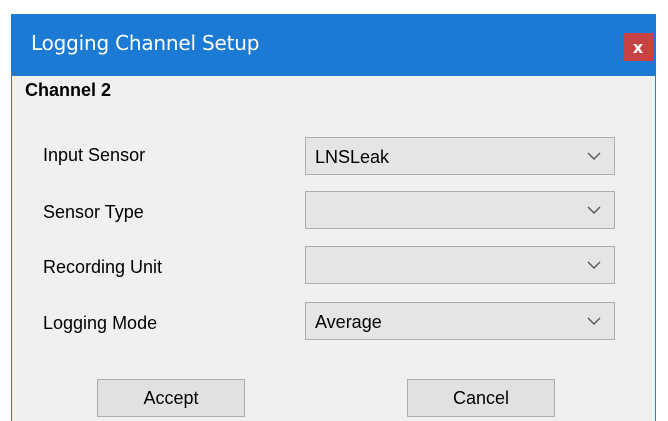  What do you see at coordinates (93, 212) in the screenshot?
I see `sensor-type-label: Sensor Type` at bounding box center [93, 212].